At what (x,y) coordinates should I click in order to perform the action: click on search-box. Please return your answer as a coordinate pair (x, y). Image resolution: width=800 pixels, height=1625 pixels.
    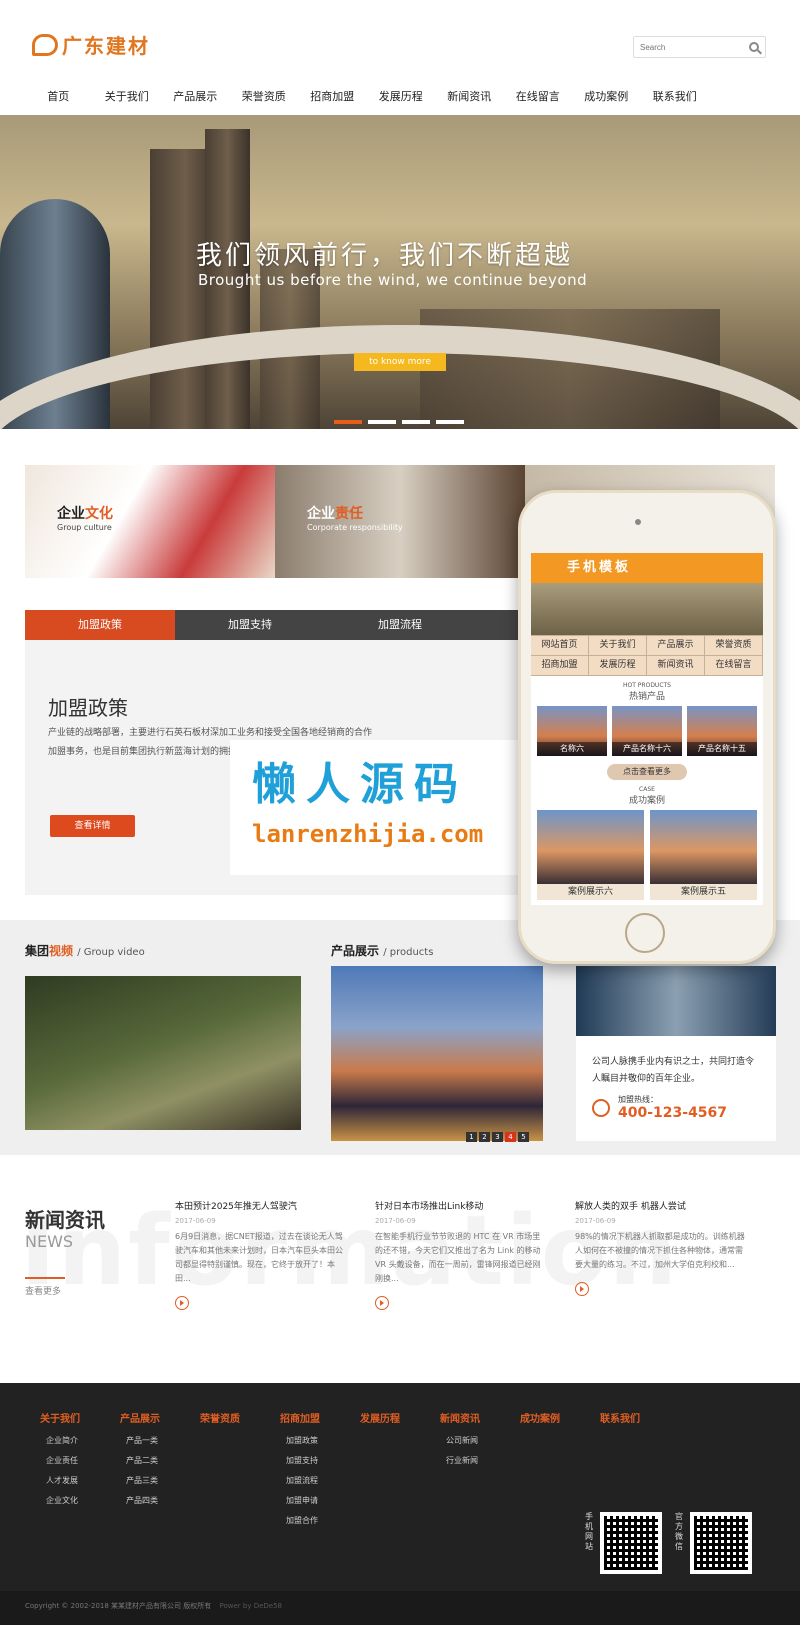
    Looking at the image, I should click on (699, 47).